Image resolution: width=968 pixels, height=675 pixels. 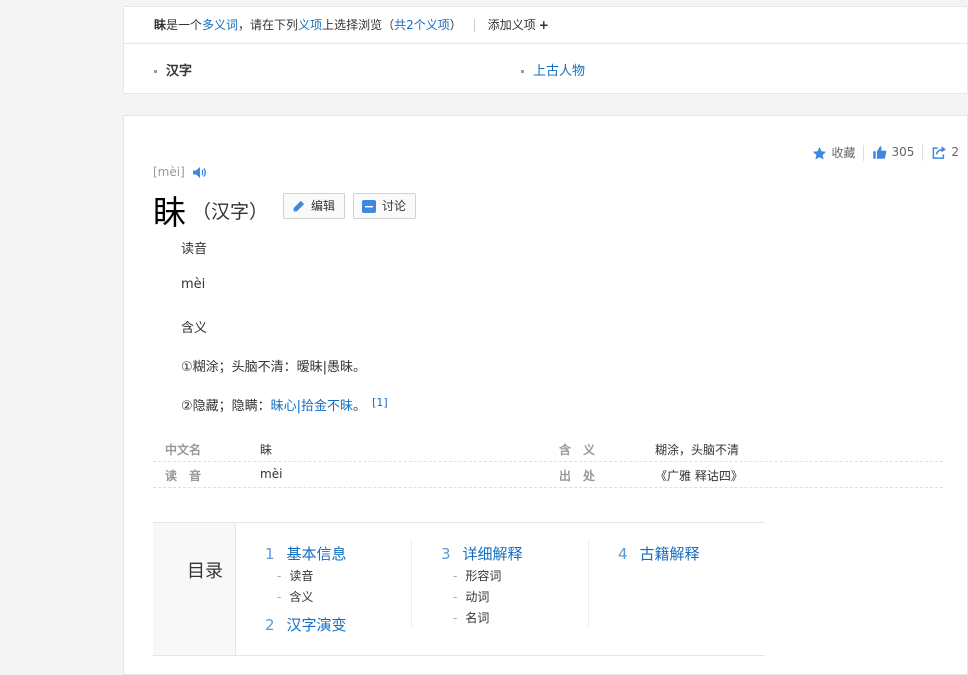 I want to click on page-title: 眛, so click(x=169, y=212).